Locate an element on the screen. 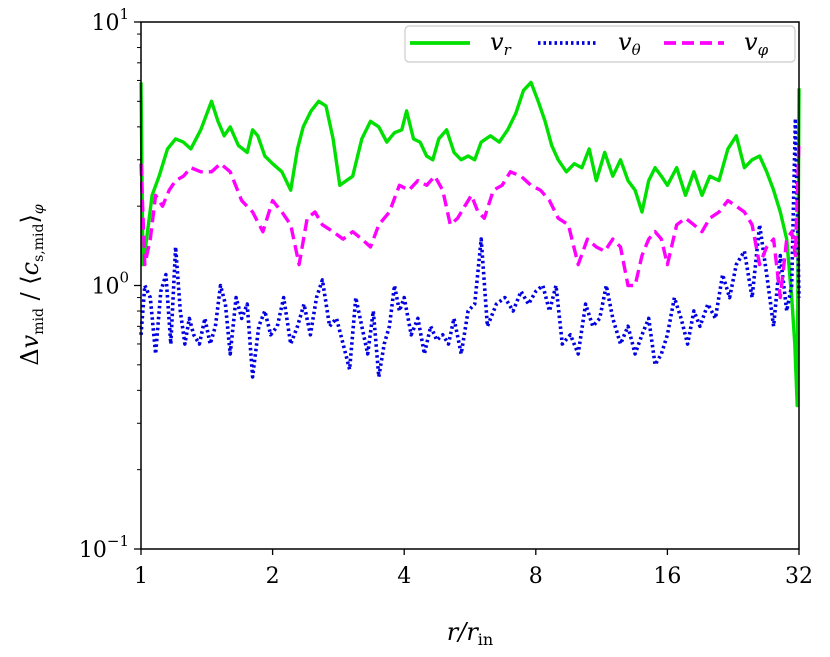  x-tick-label: 16 is located at coordinates (667, 576).